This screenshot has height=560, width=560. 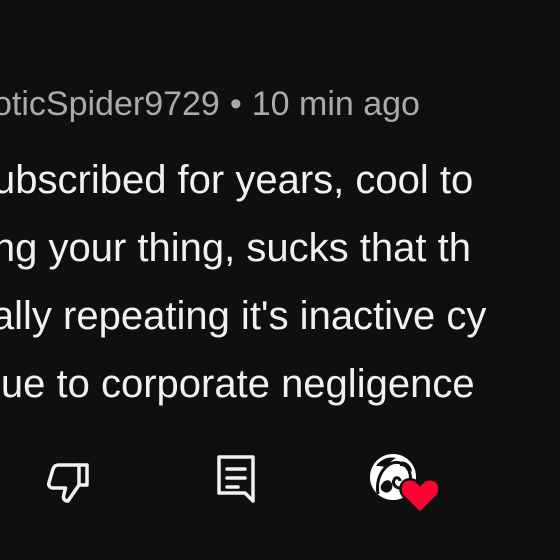 What do you see at coordinates (237, 384) in the screenshot?
I see `comment-text-line: lue to corporate negligence` at bounding box center [237, 384].